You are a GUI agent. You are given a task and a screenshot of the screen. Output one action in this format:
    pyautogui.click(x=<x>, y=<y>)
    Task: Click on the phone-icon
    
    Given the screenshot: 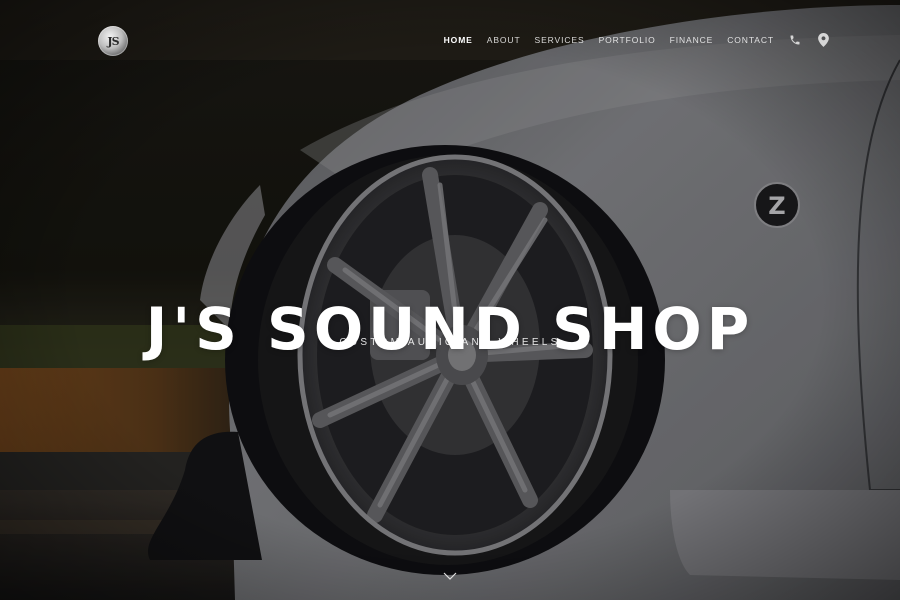 What is the action you would take?
    pyautogui.click(x=795, y=40)
    